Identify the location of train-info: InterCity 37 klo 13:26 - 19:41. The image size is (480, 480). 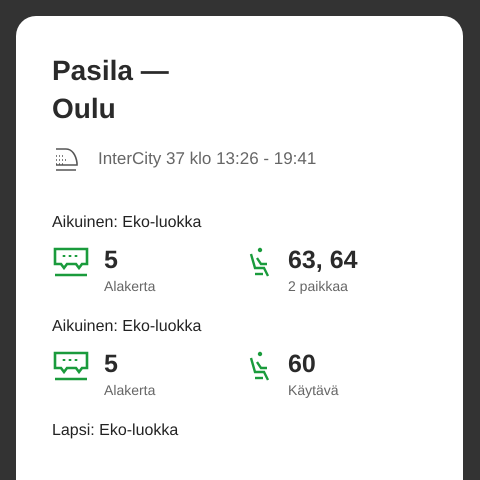
(207, 159).